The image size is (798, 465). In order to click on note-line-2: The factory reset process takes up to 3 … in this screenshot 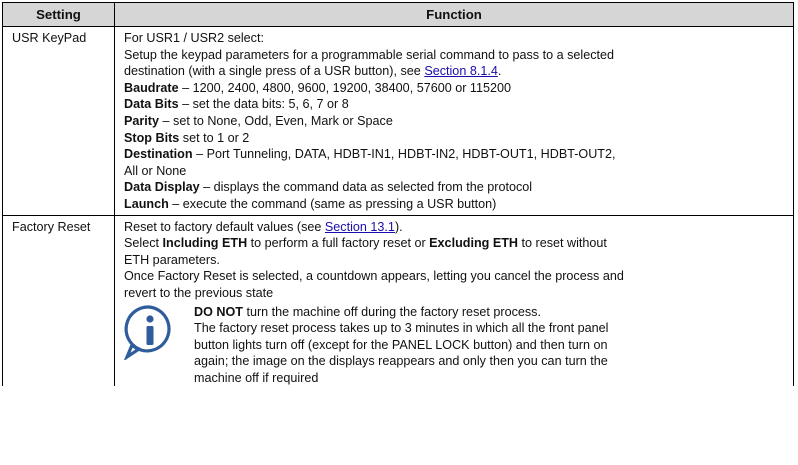, I will do `click(401, 328)`.